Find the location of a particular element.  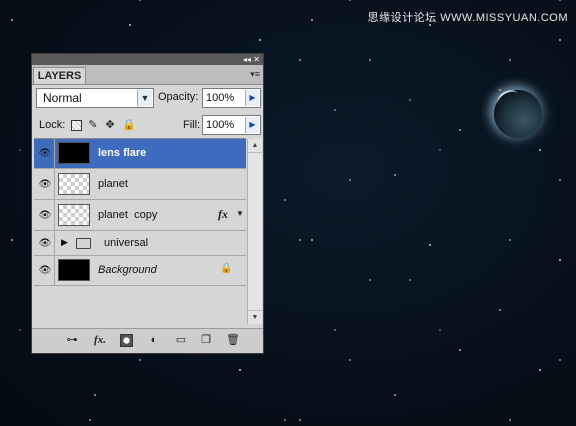

fx-icon: fx is located at coordinates (223, 214).